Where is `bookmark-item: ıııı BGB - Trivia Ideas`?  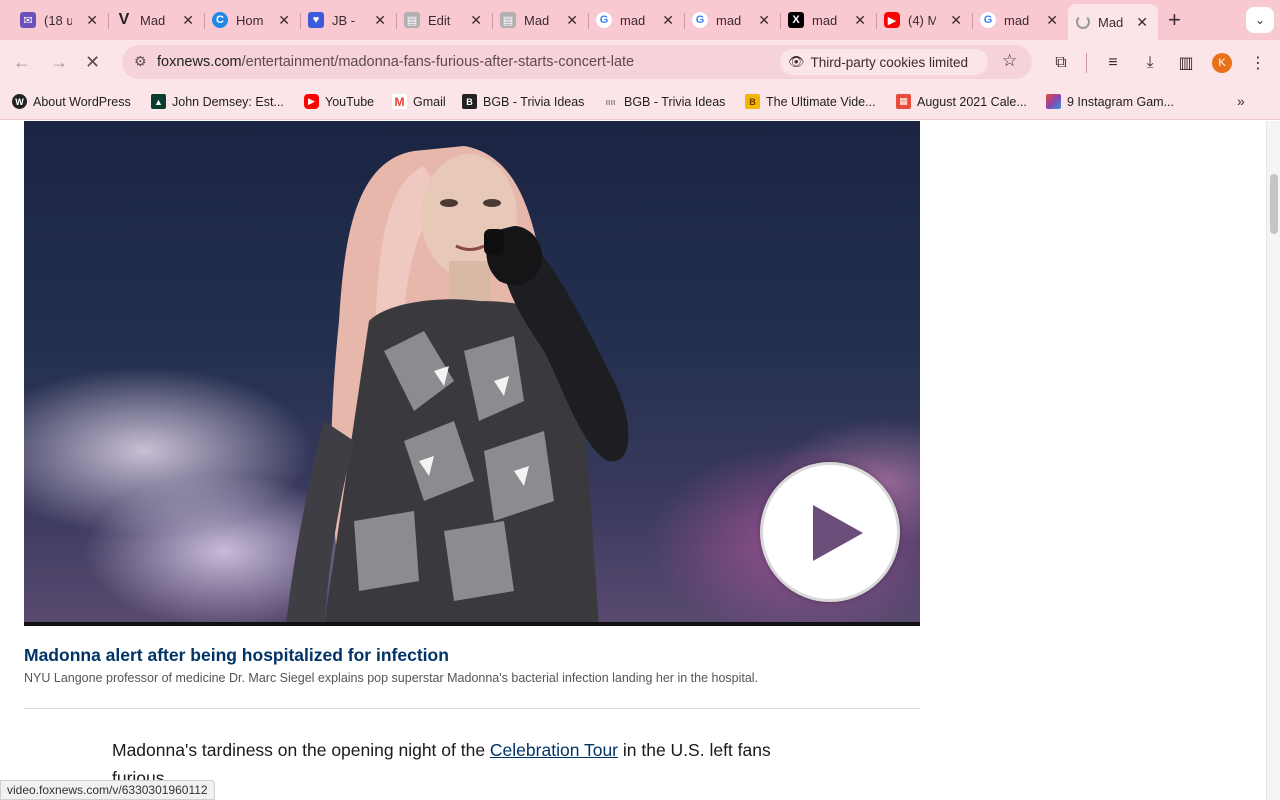 bookmark-item: ıııı BGB - Trivia Ideas is located at coordinates (664, 101).